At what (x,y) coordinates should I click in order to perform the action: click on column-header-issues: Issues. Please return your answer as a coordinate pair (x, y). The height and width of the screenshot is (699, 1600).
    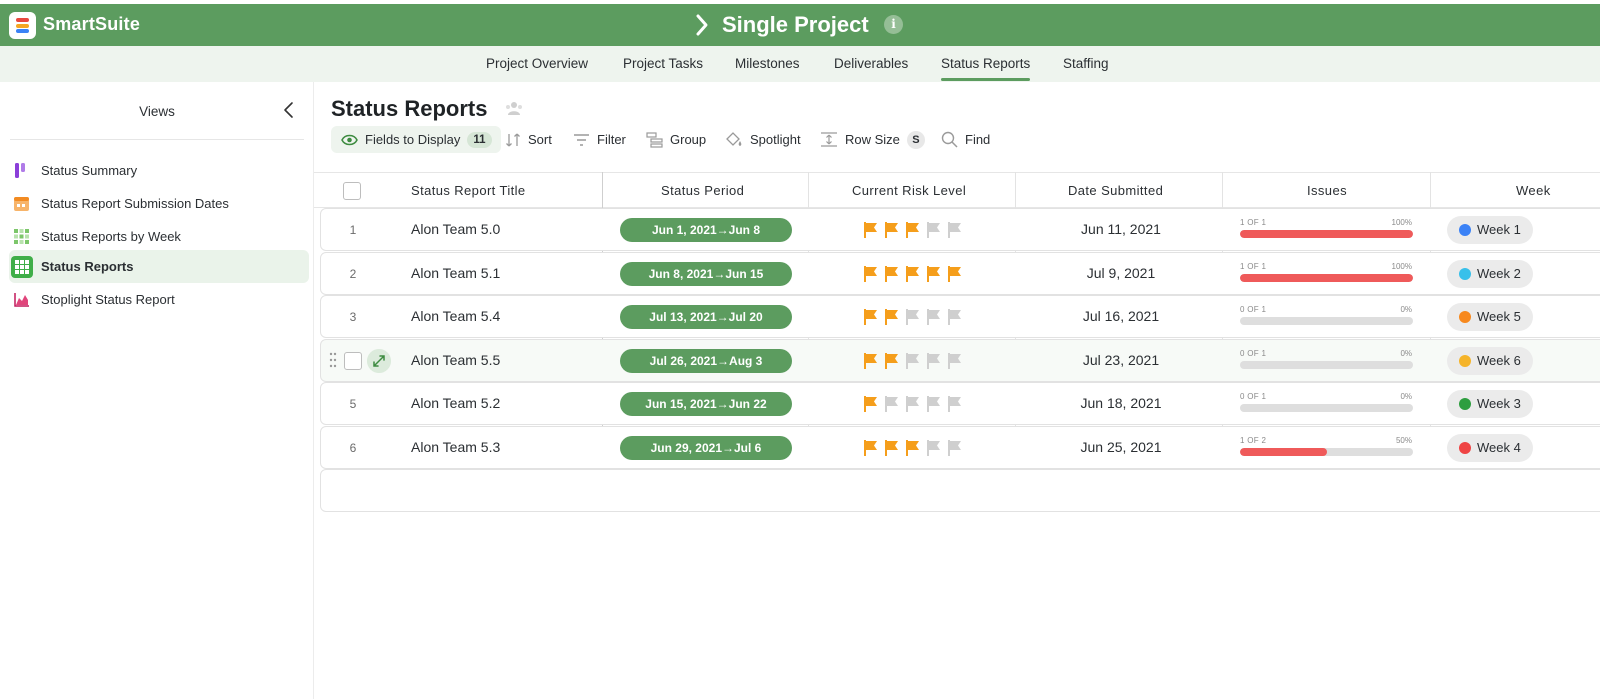
    Looking at the image, I should click on (1327, 190).